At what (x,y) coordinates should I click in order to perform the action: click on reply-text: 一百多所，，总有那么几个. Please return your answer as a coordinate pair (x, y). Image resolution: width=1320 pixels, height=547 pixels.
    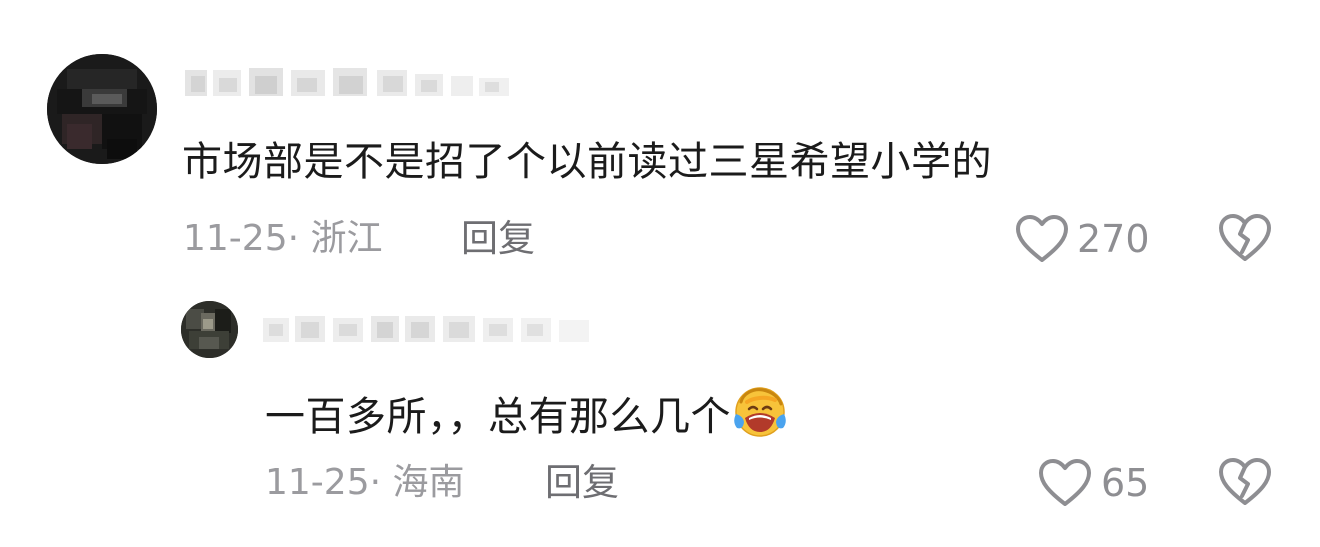
    Looking at the image, I should click on (526, 412).